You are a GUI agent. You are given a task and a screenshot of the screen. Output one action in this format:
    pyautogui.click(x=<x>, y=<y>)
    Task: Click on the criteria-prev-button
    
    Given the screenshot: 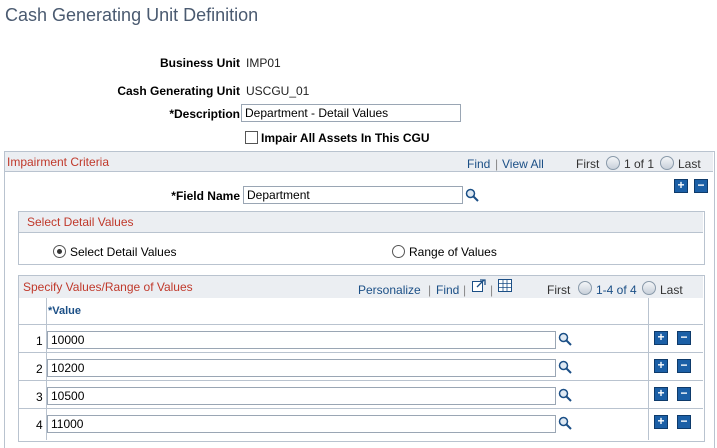 What is the action you would take?
    pyautogui.click(x=613, y=163)
    